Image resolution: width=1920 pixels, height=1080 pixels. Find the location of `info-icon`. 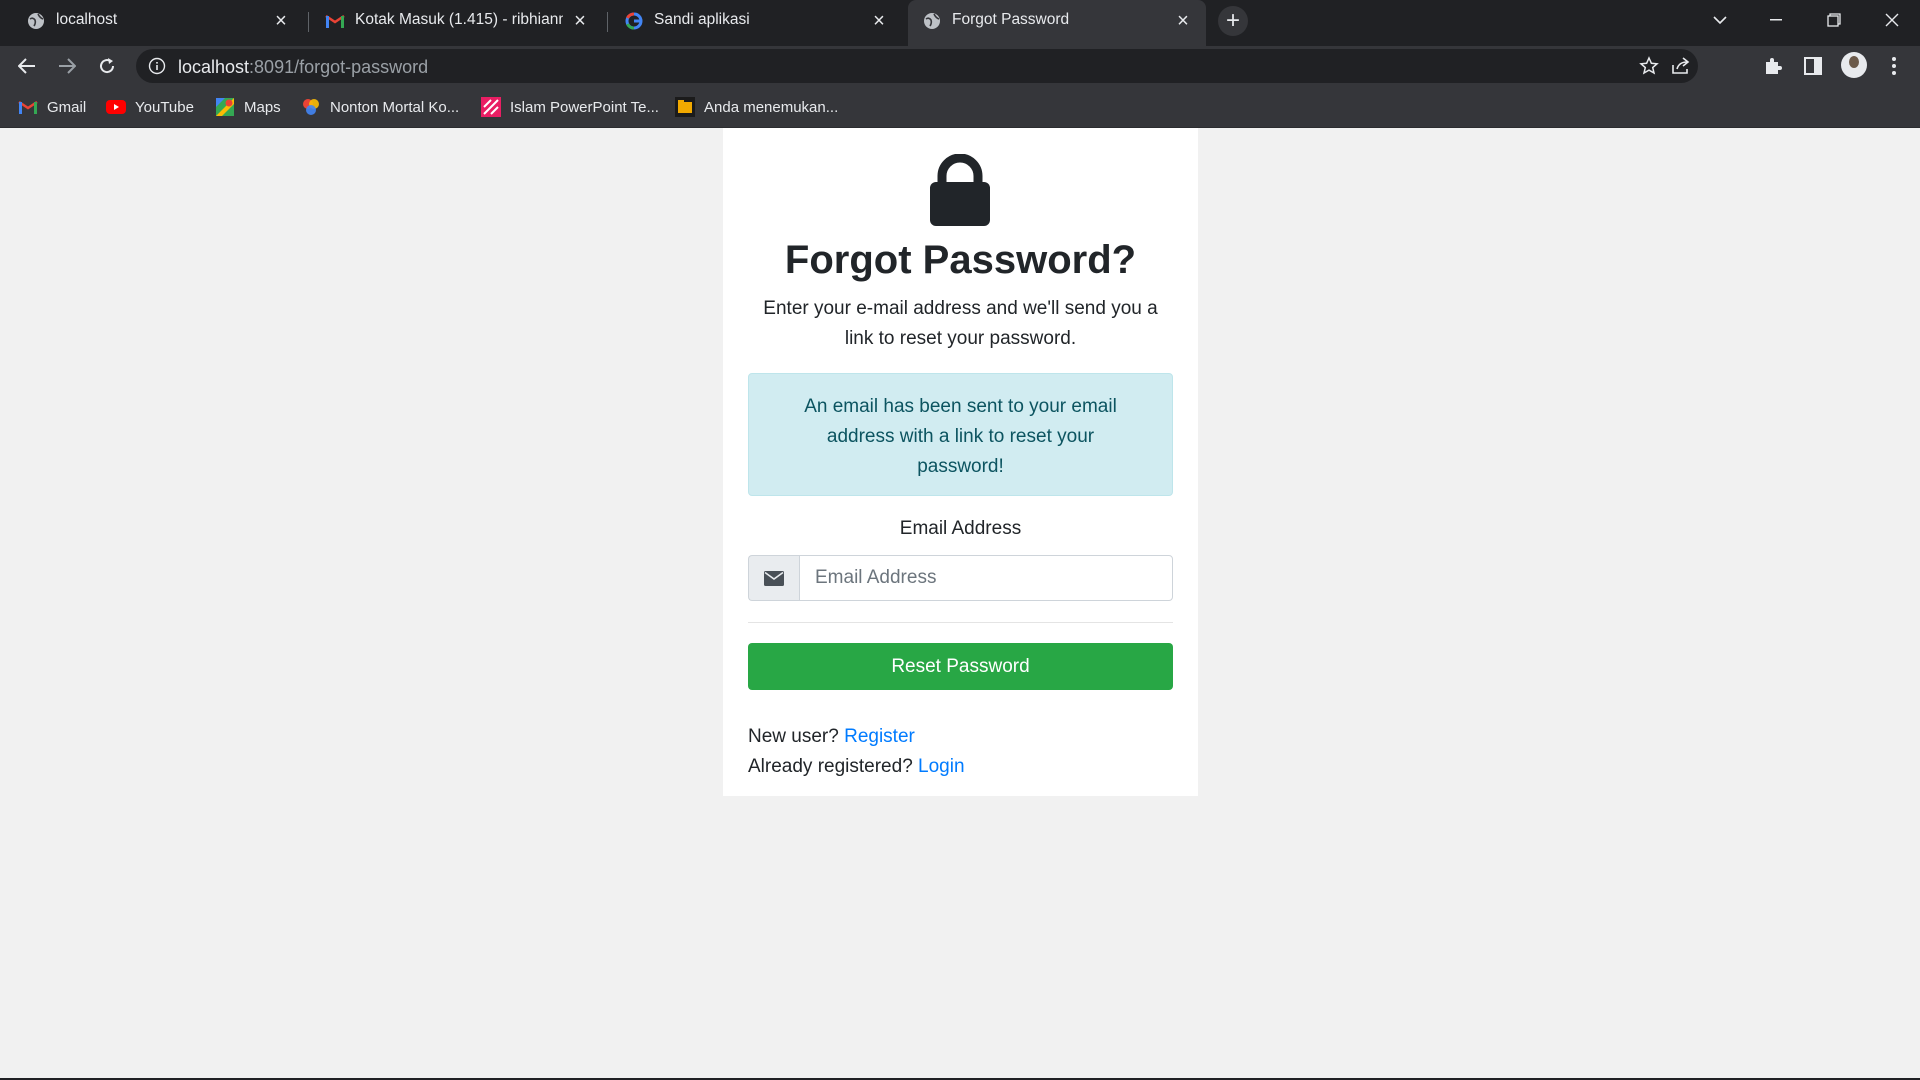

info-icon is located at coordinates (157, 66).